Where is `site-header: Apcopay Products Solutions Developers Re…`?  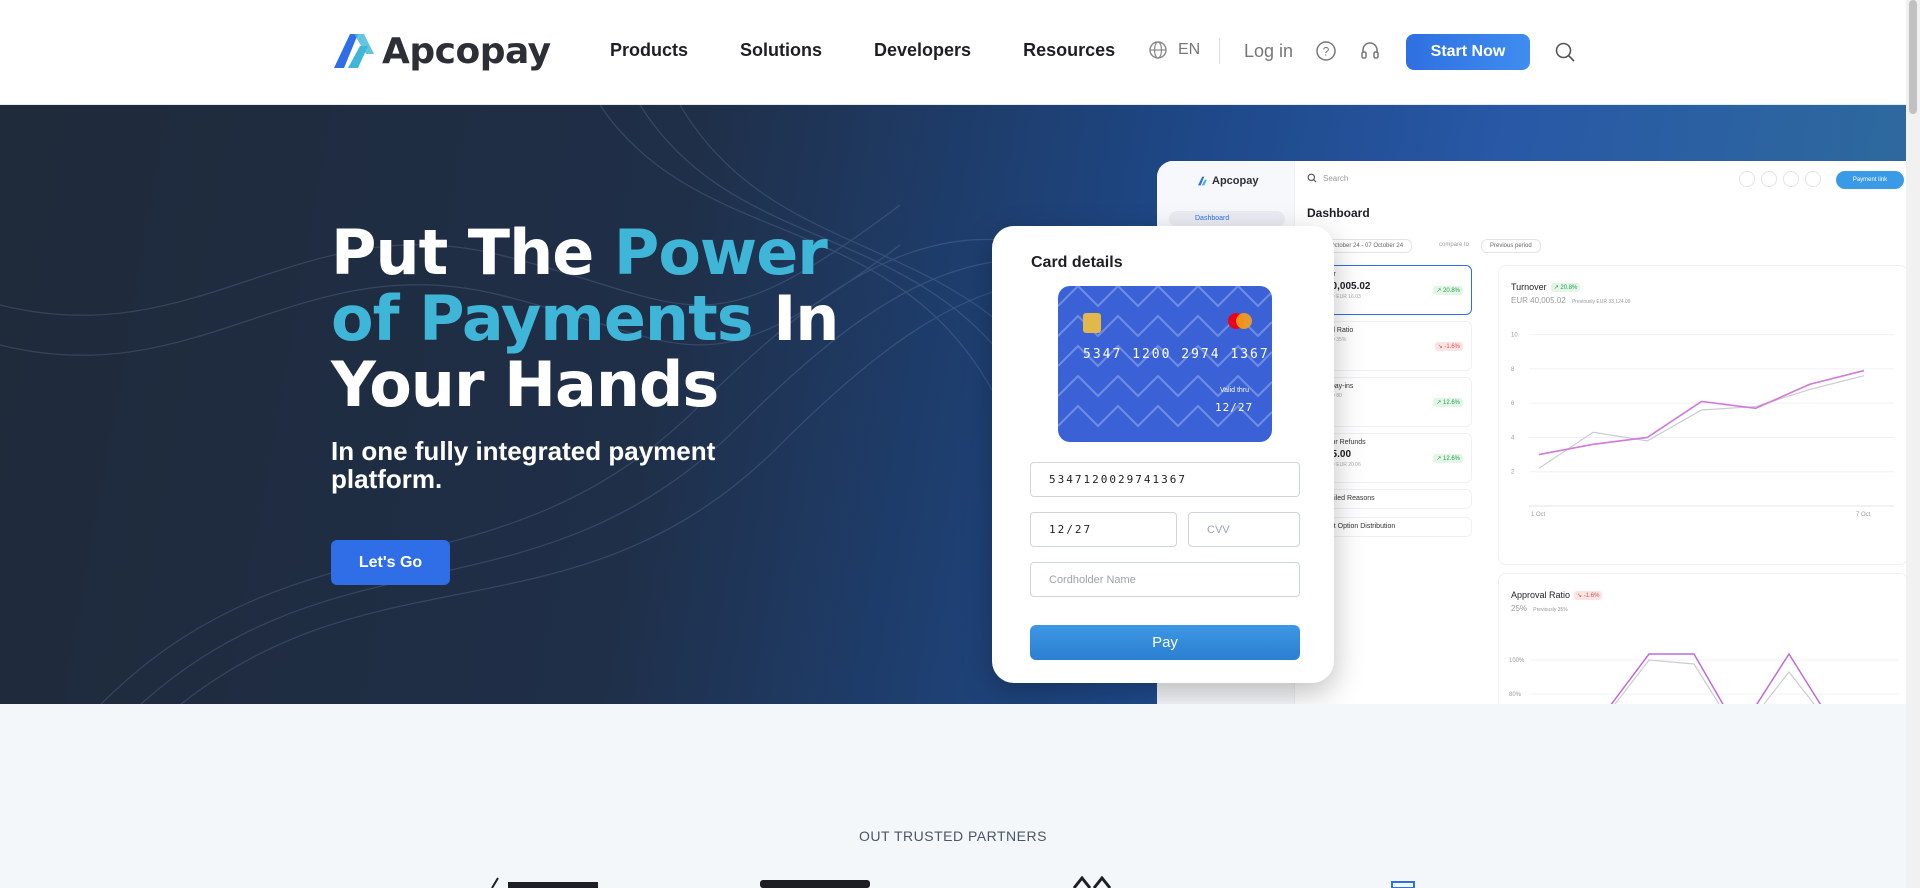 site-header: Apcopay Products Solutions Developers Re… is located at coordinates (953, 52).